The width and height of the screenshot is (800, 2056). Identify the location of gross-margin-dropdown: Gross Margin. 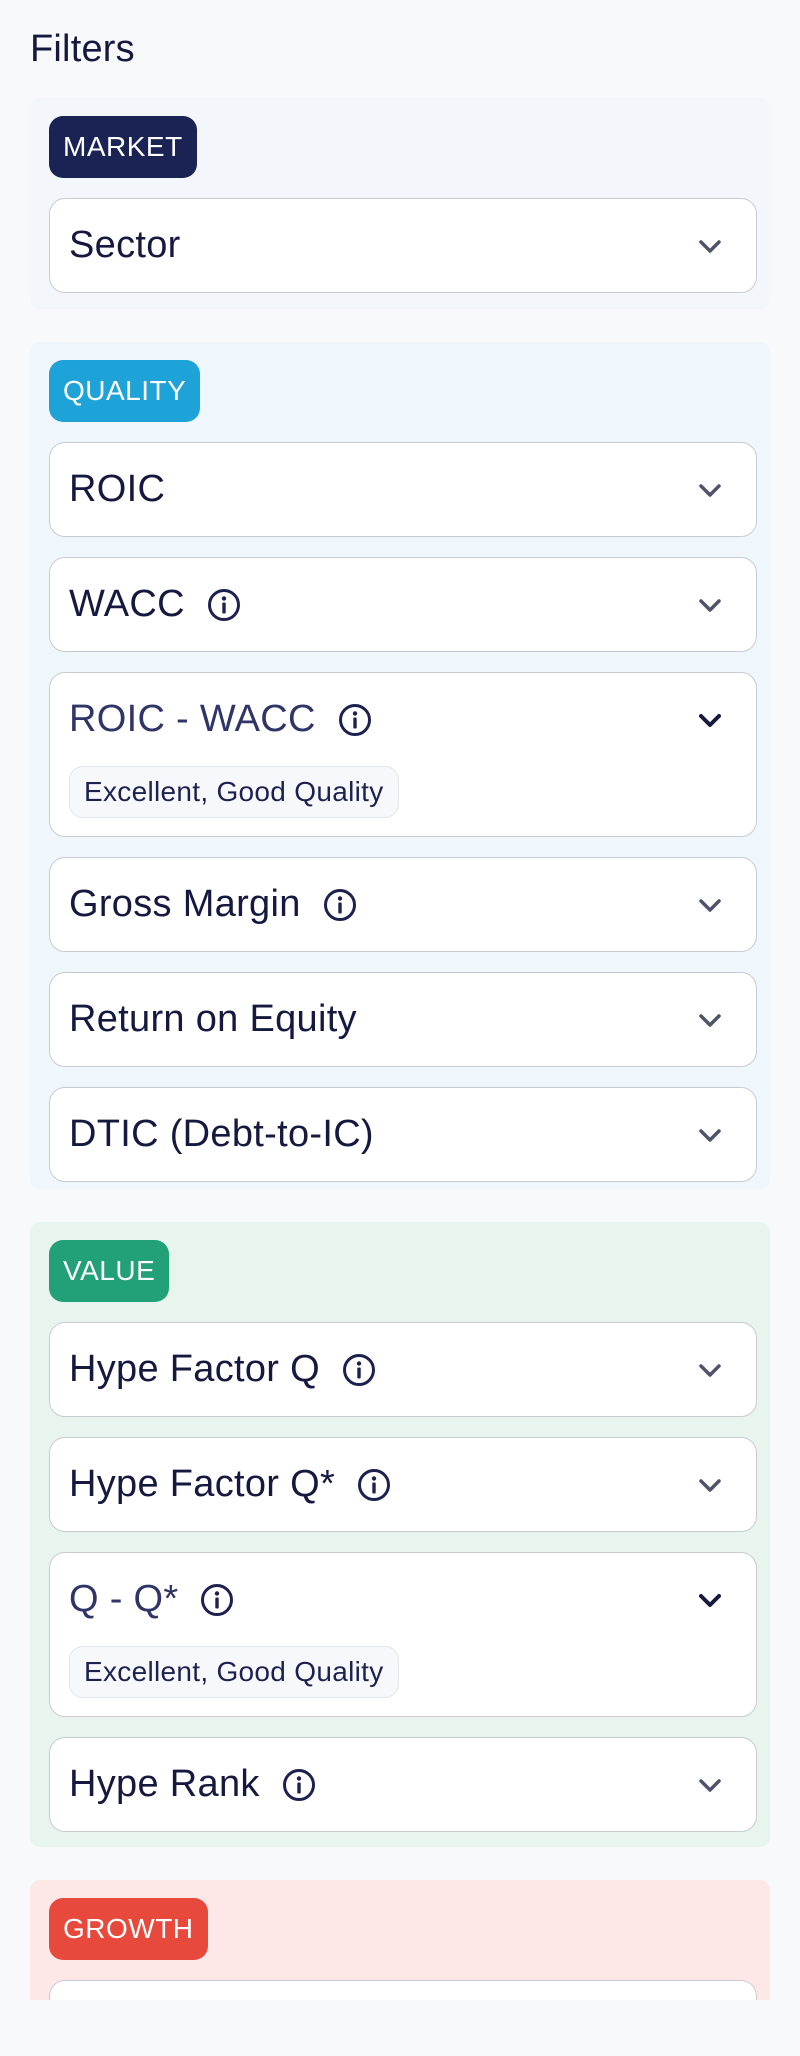
(403, 904).